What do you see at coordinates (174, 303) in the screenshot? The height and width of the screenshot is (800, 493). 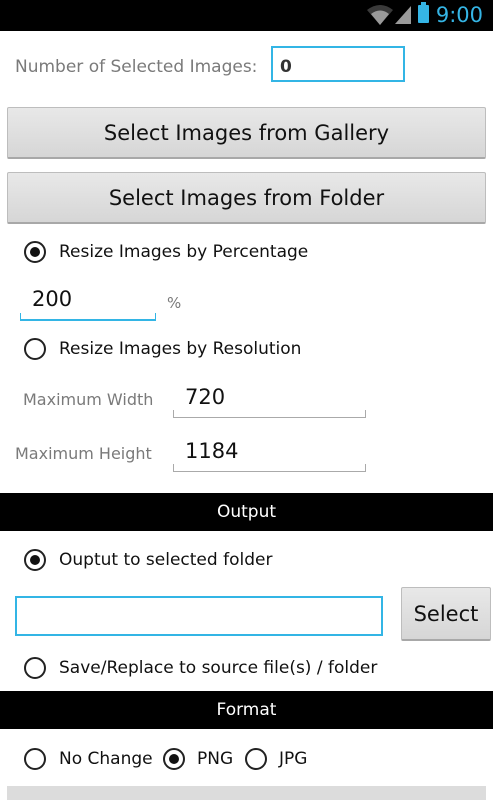 I see `percent-unit-label: %` at bounding box center [174, 303].